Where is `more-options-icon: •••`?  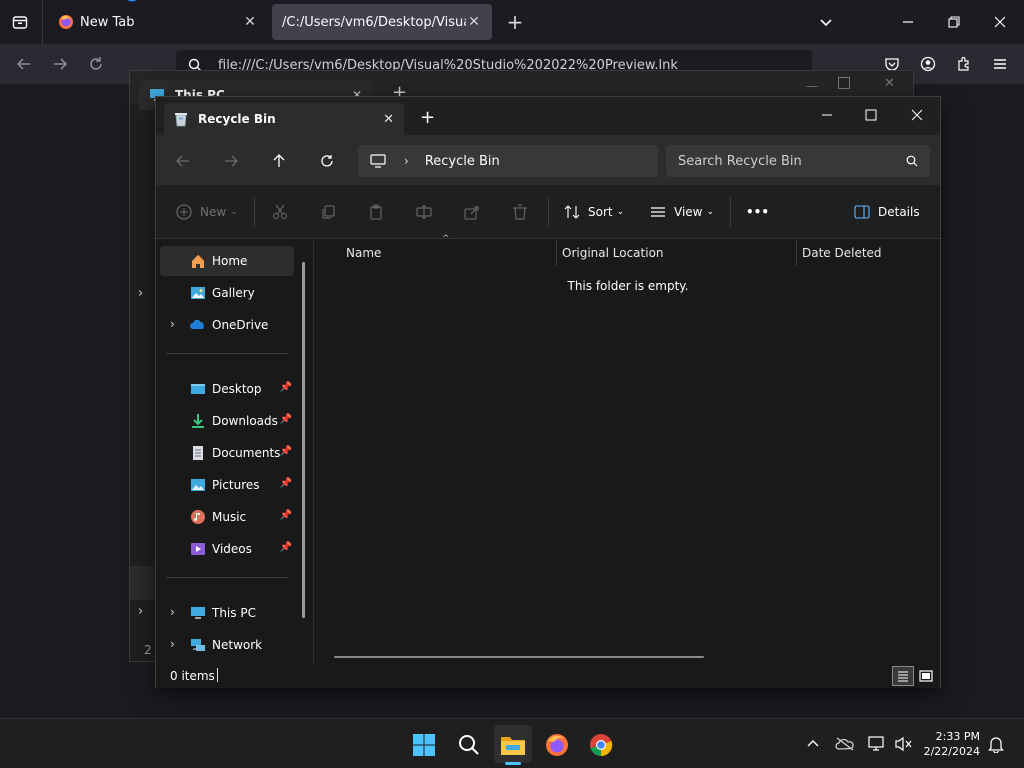 more-options-icon: ••• is located at coordinates (757, 212).